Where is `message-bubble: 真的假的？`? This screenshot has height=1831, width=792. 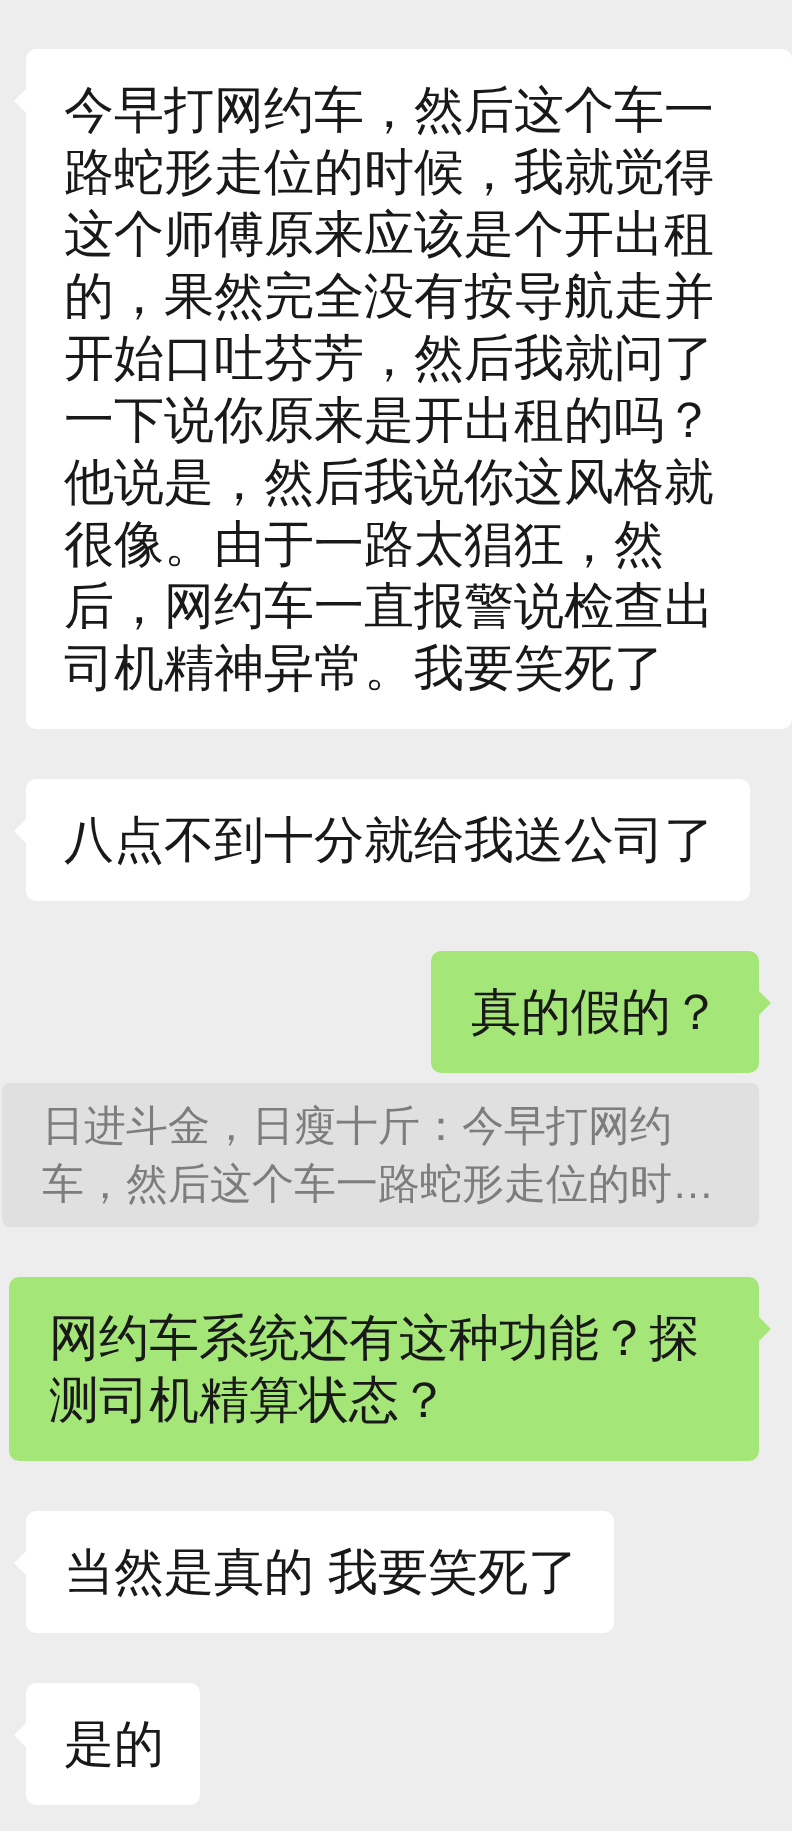
message-bubble: 真的假的？ is located at coordinates (595, 1012).